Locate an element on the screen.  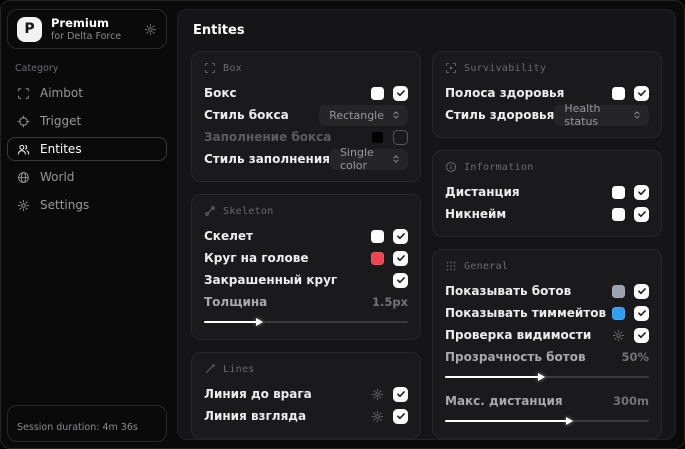
sidebar-item-settings: Settings is located at coordinates (87, 205).